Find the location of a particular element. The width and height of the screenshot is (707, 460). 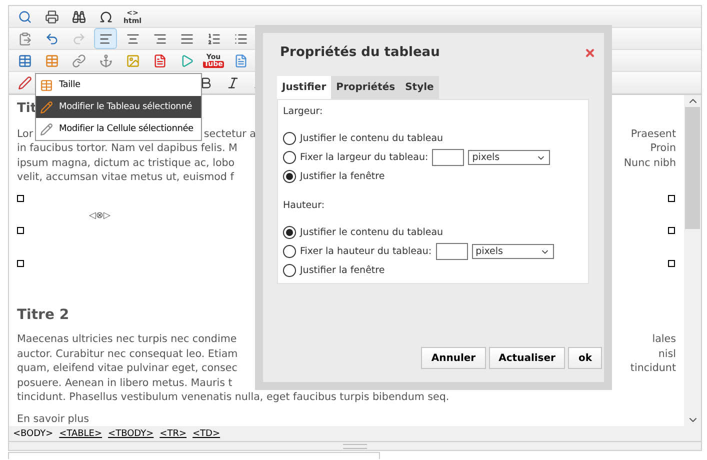

path-link: <TABLE> is located at coordinates (80, 433).